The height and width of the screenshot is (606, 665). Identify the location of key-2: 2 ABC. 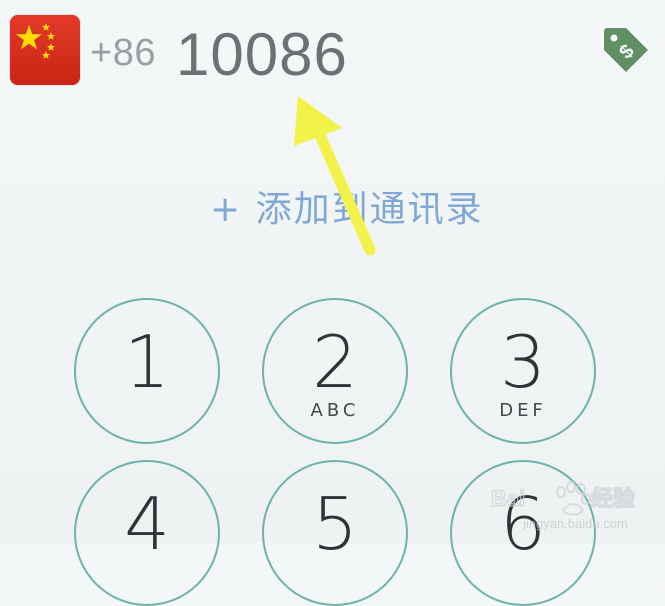
(335, 371).